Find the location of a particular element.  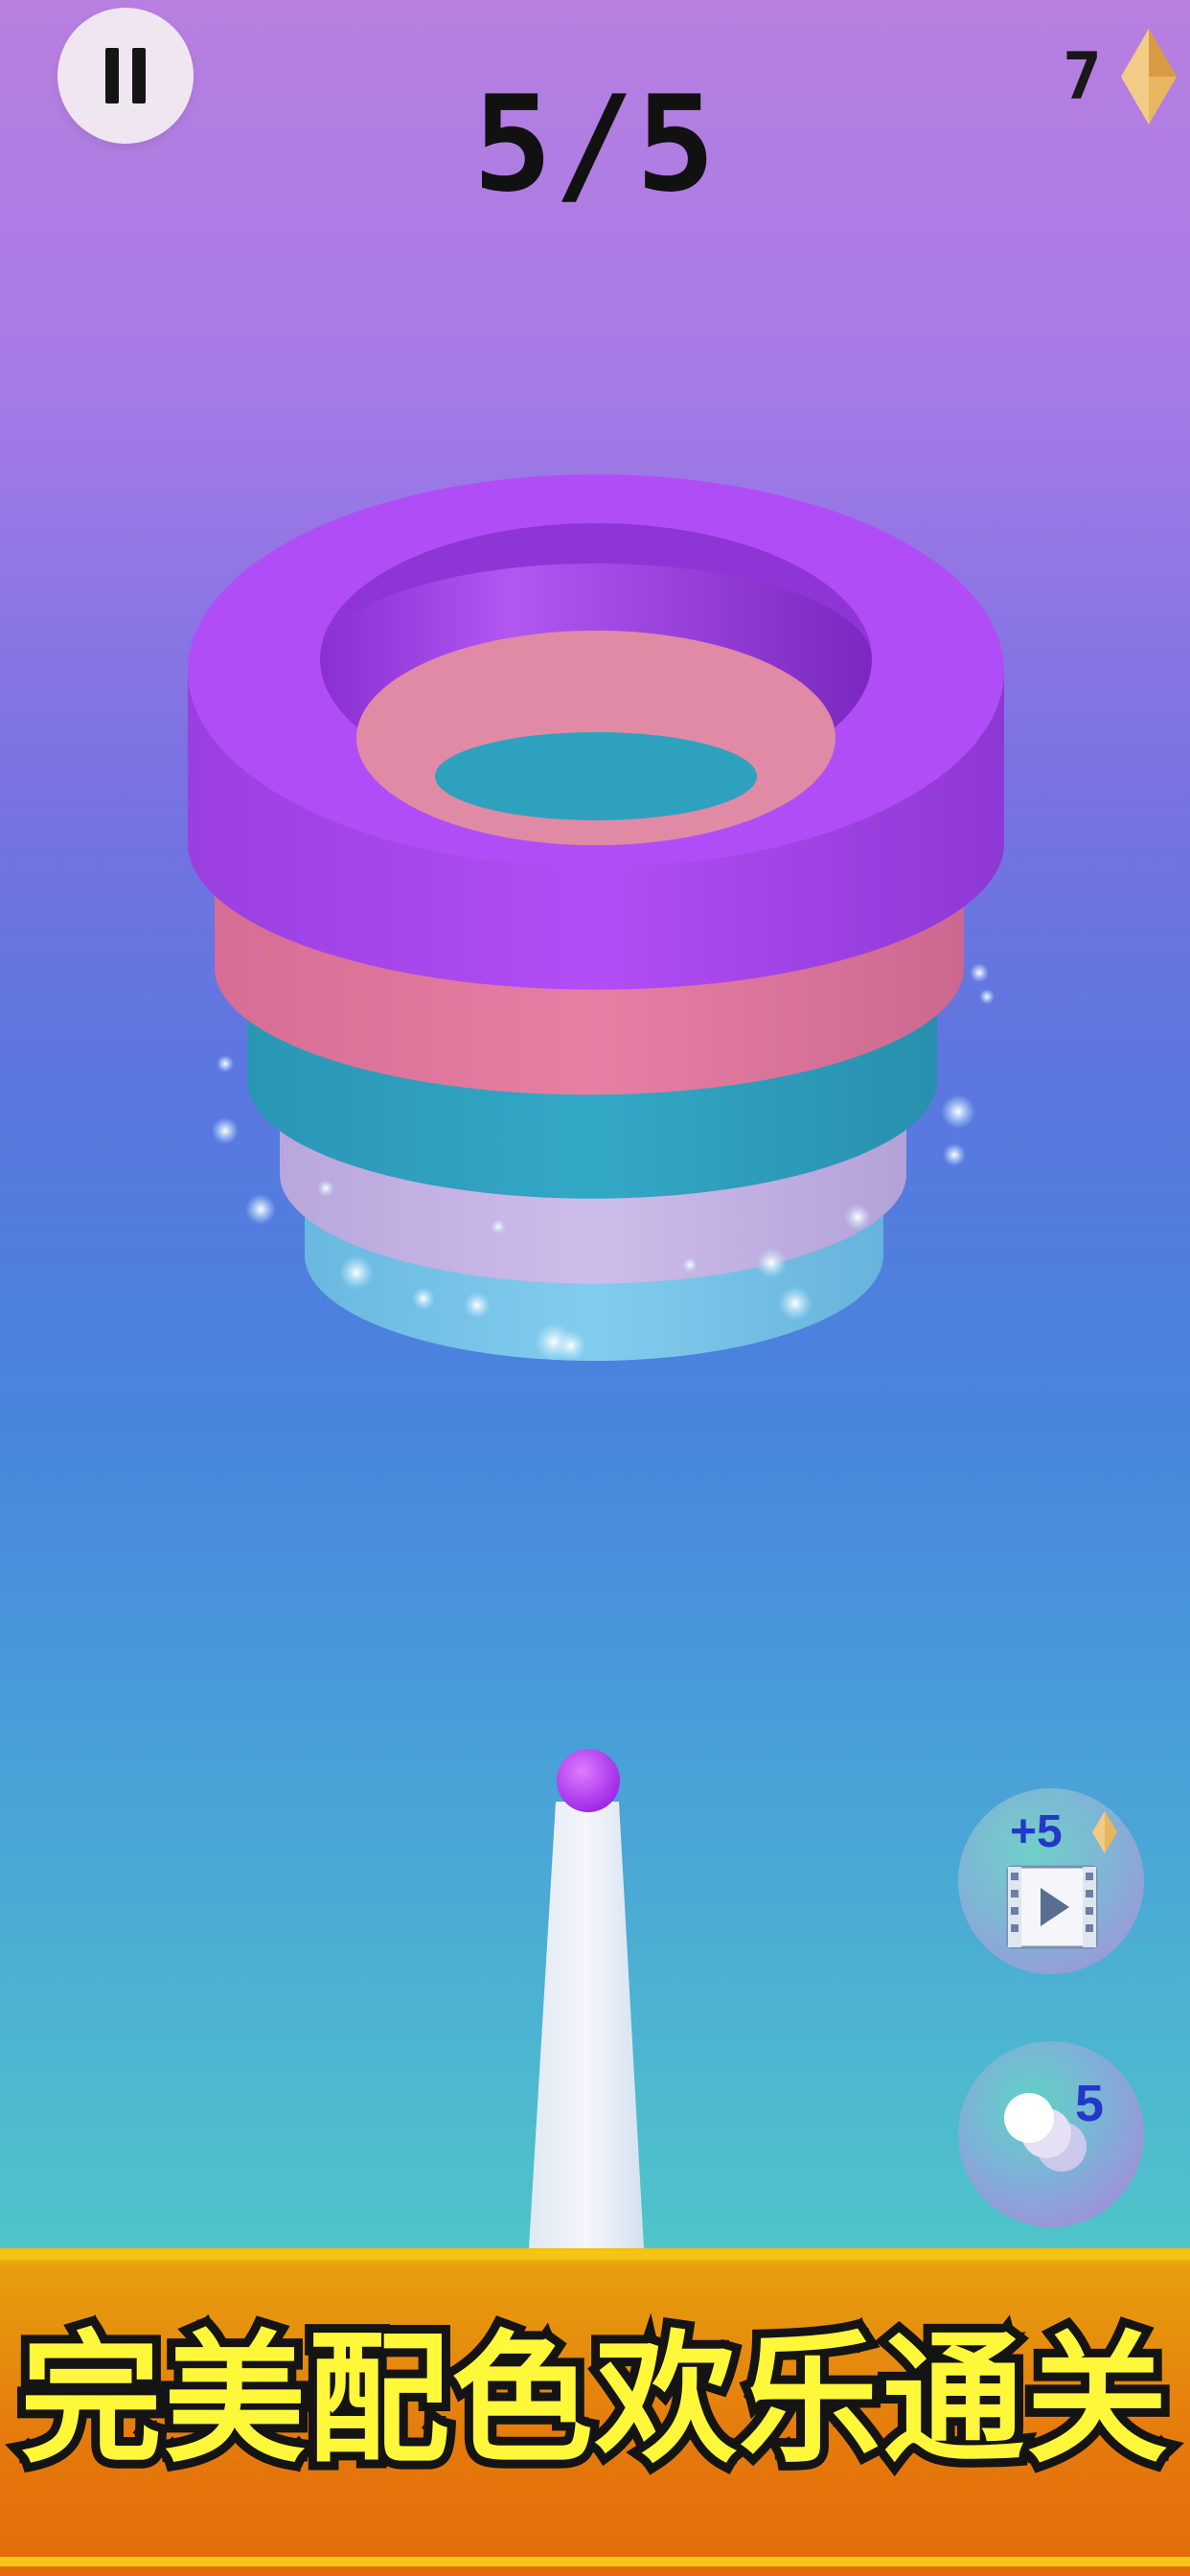

extra-balls-count: 5 is located at coordinates (1090, 2103).